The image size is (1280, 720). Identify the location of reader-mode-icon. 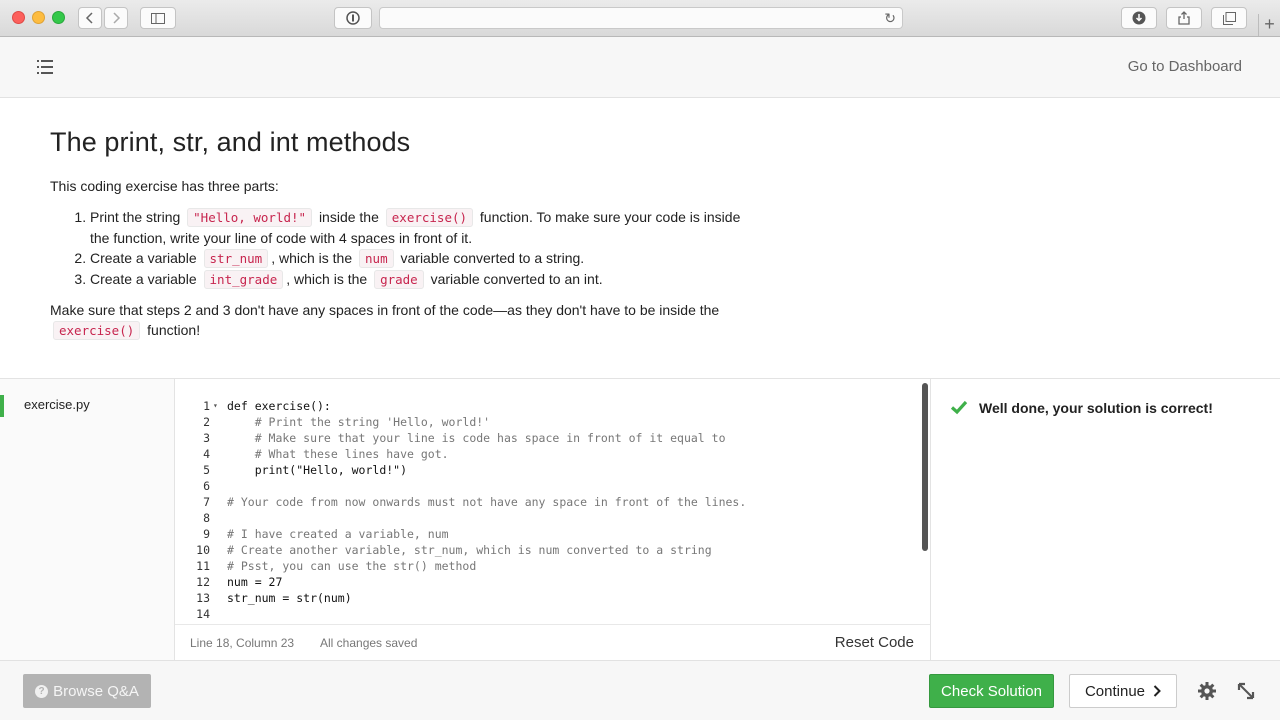
(353, 18).